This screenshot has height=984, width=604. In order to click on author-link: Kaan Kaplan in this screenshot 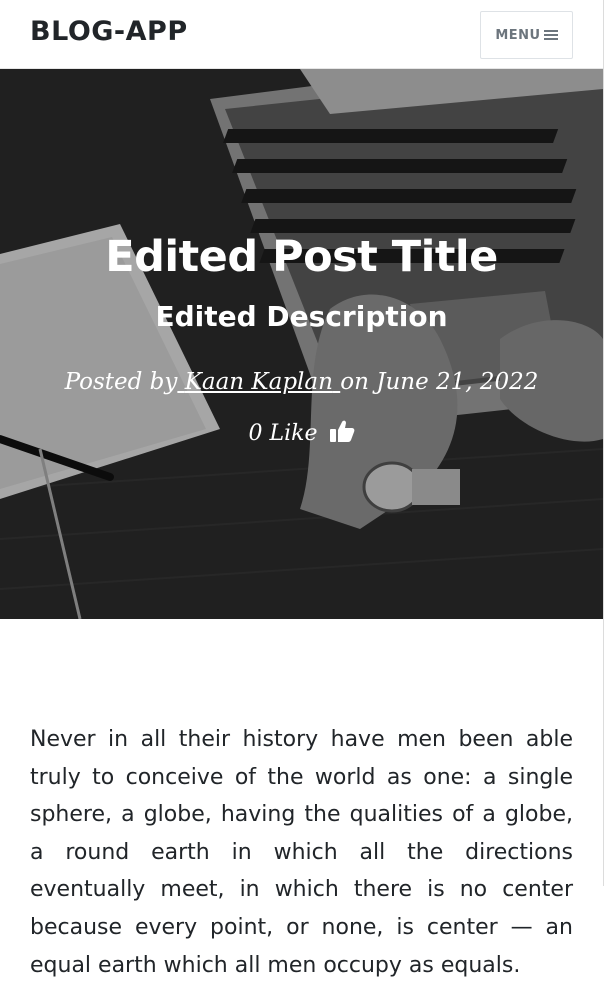, I will do `click(258, 382)`.